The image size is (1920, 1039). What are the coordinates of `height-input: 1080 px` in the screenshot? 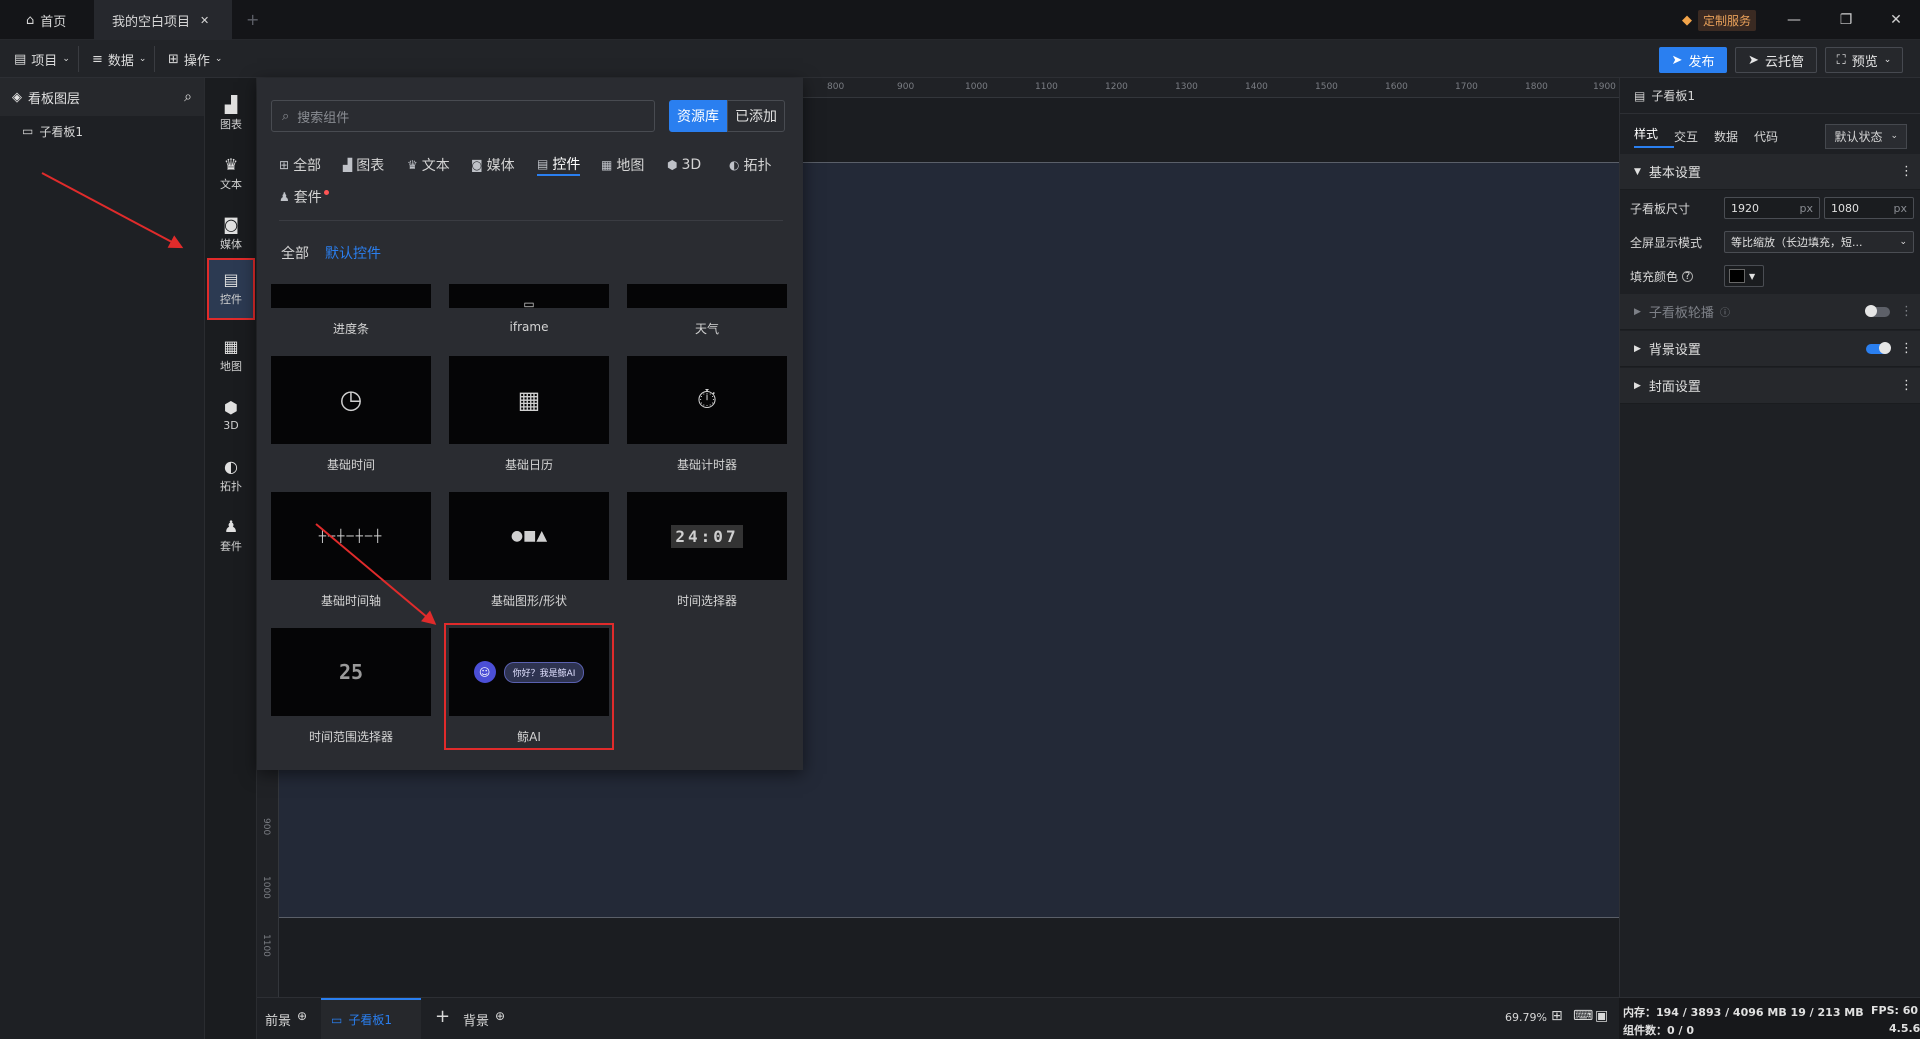 It's located at (1869, 208).